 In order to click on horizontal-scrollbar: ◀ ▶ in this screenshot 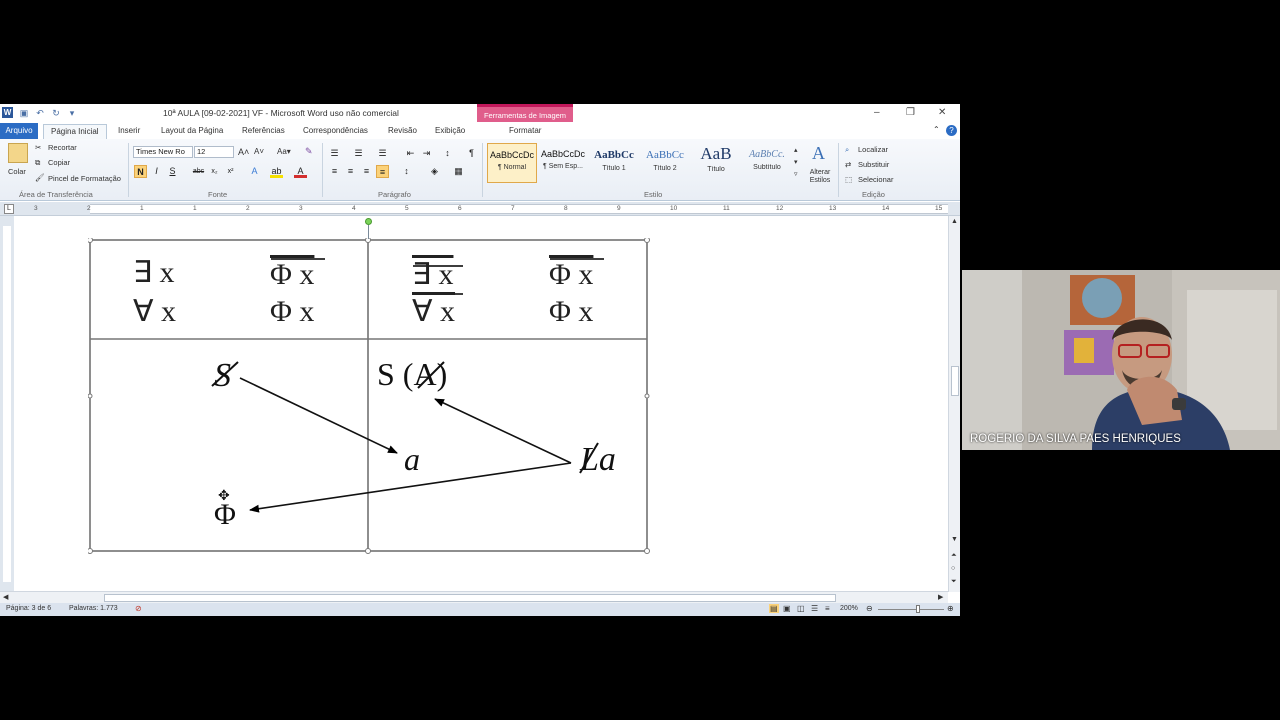, I will do `click(474, 597)`.